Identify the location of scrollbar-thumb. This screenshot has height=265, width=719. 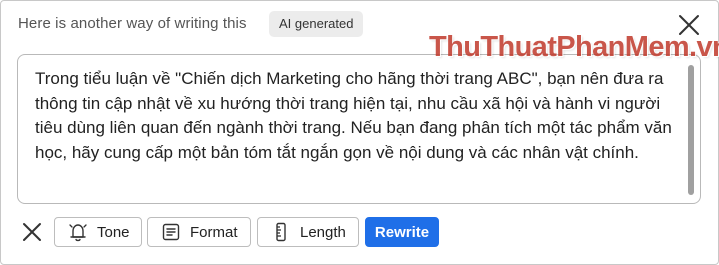
(691, 130).